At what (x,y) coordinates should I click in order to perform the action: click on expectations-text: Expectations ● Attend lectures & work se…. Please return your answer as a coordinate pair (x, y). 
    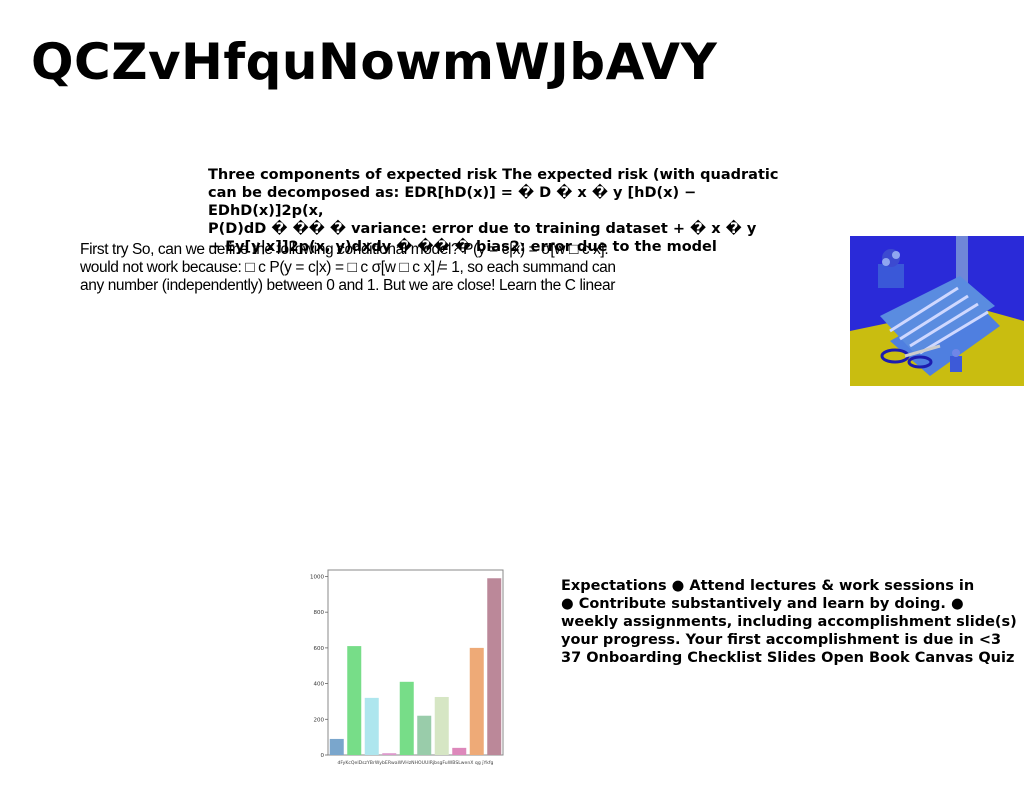
    Looking at the image, I should click on (789, 622).